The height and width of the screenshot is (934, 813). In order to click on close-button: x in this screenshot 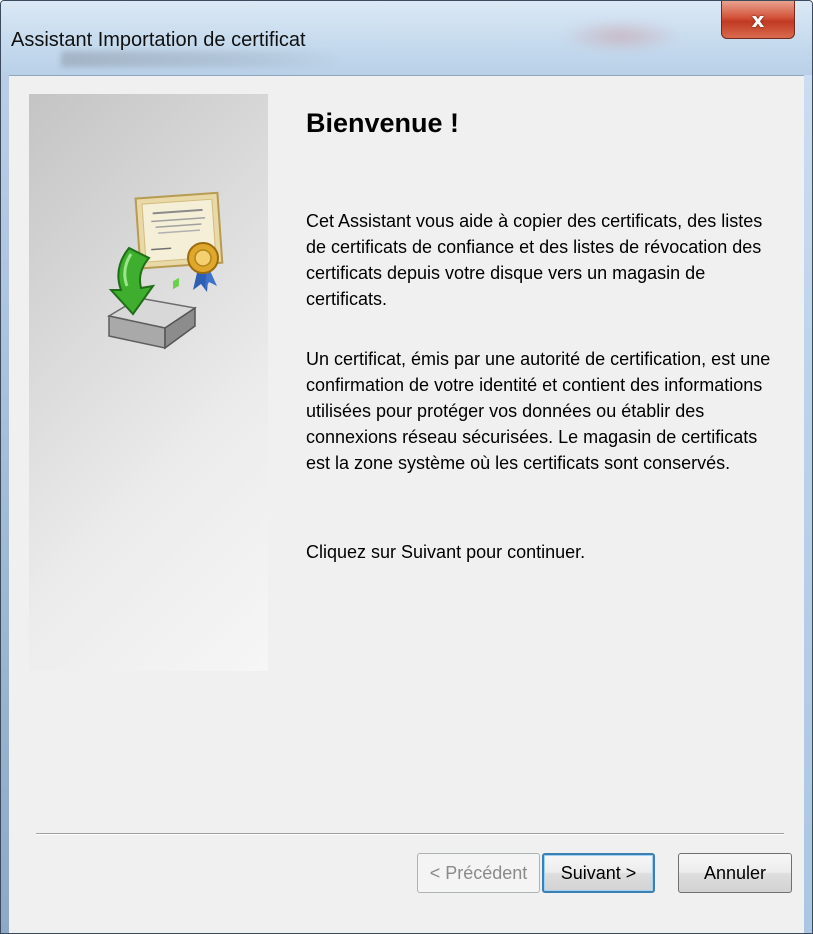, I will do `click(758, 20)`.